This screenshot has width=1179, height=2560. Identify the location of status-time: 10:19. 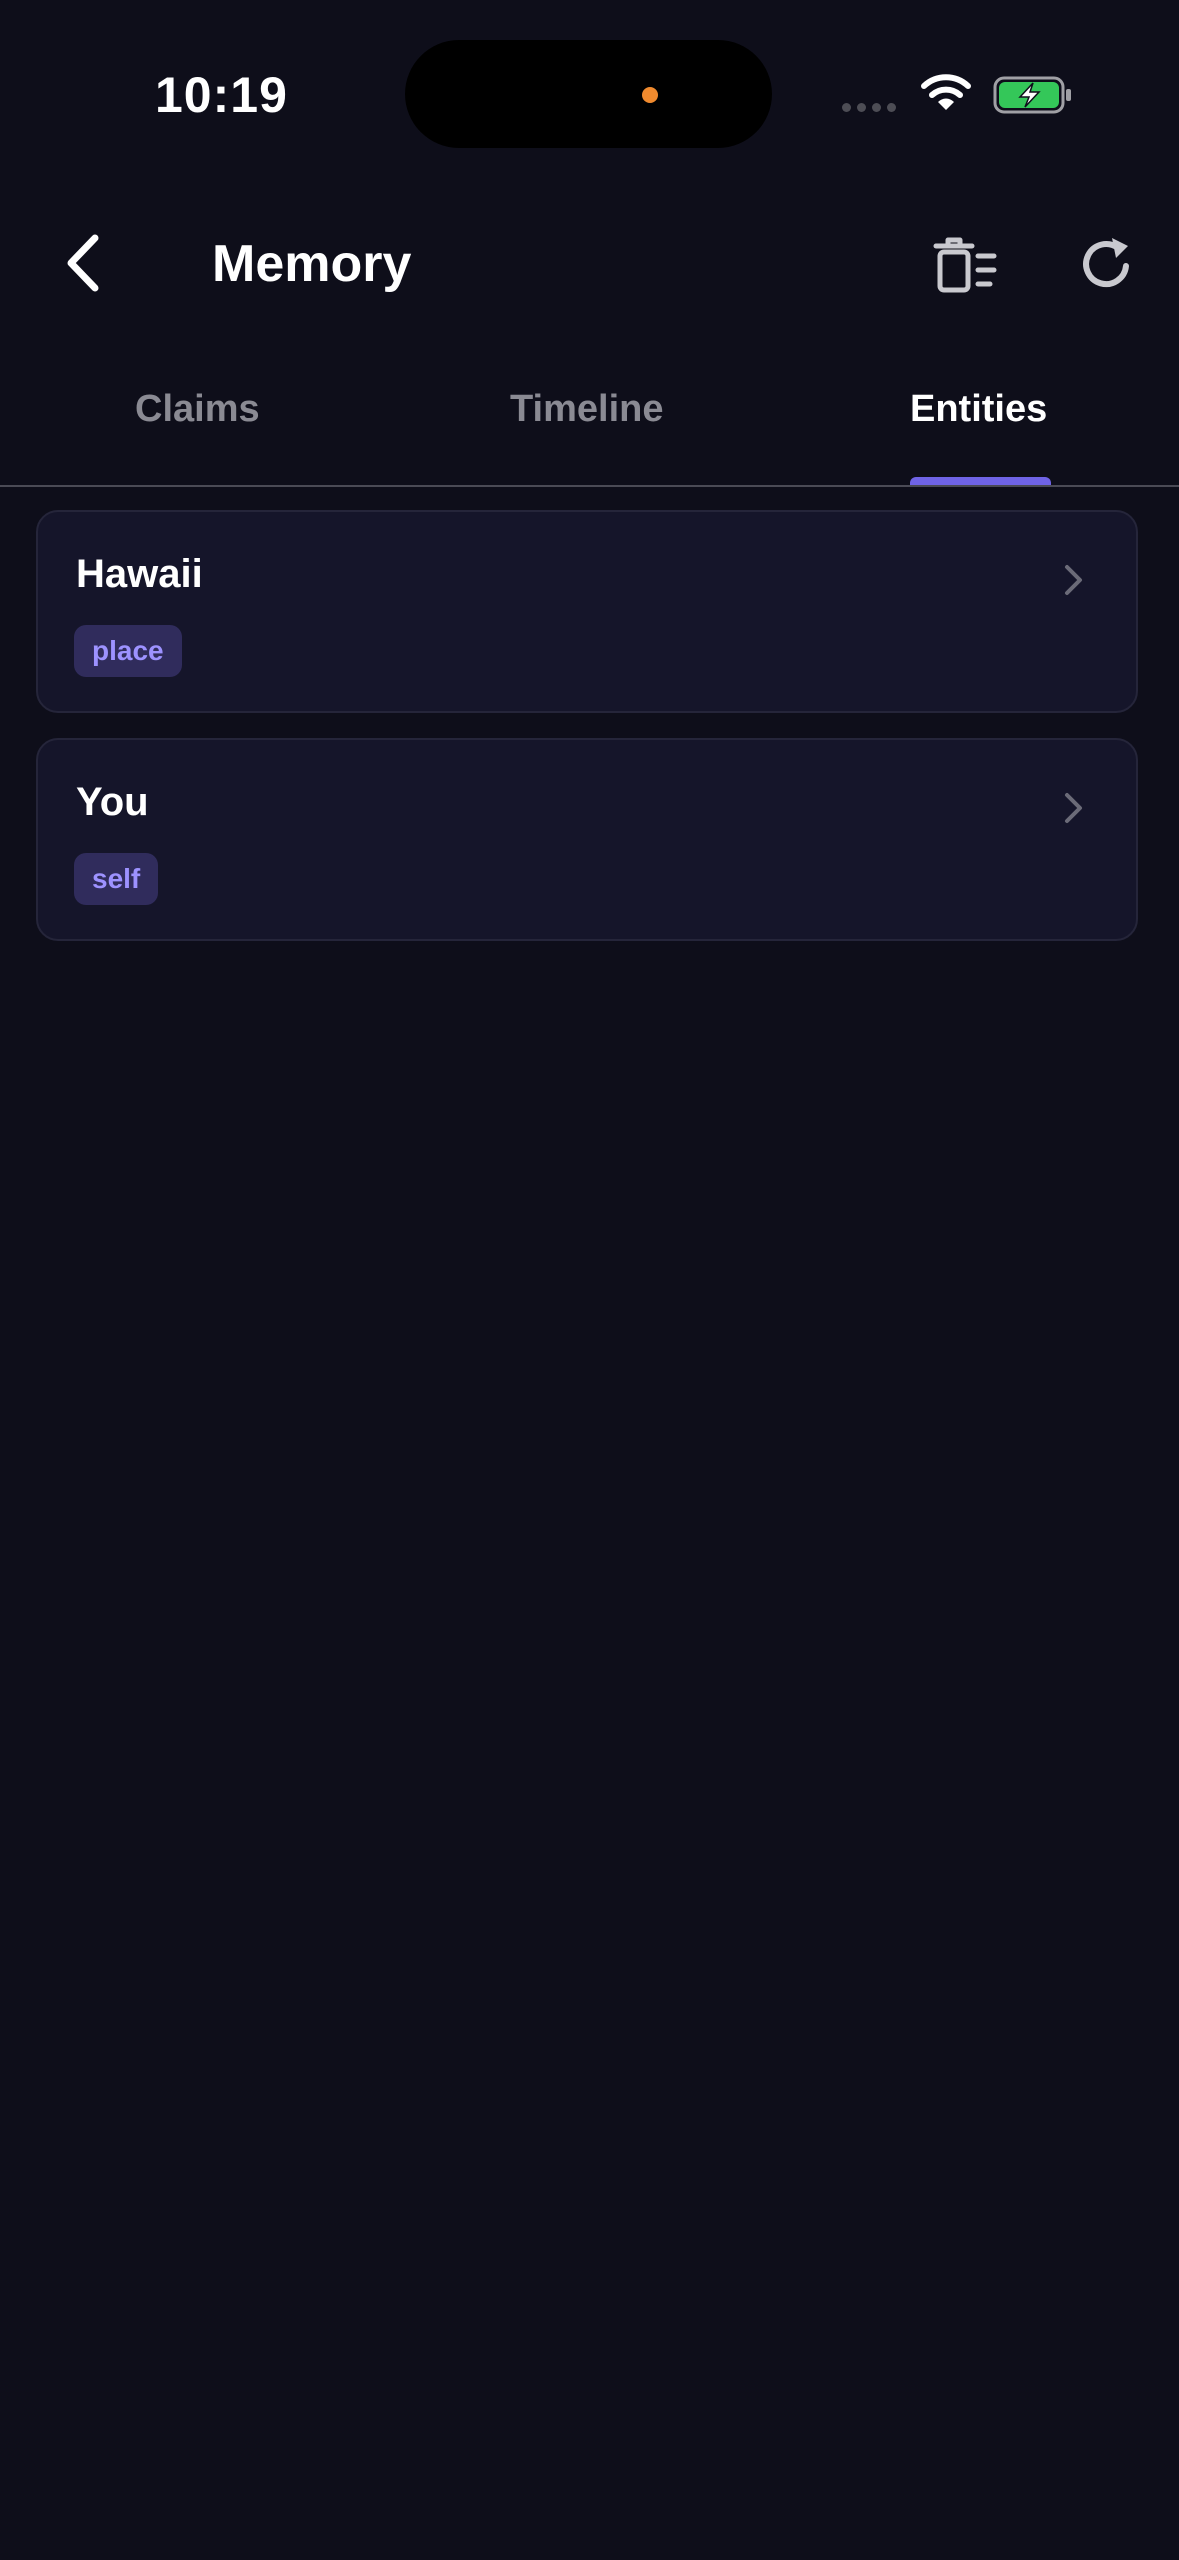
(221, 95).